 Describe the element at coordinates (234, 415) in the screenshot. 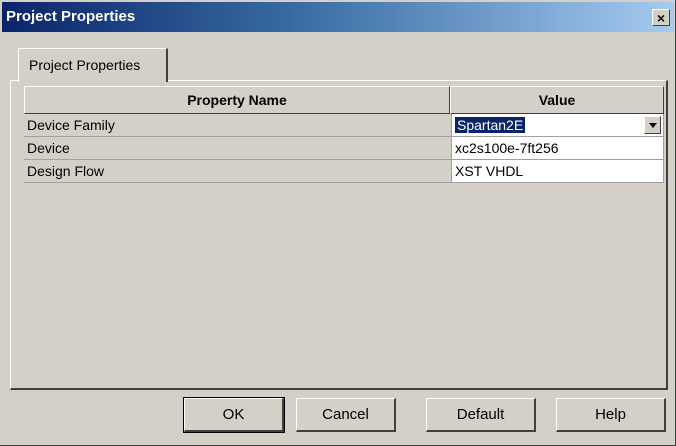

I see `ok-button: OK` at that location.